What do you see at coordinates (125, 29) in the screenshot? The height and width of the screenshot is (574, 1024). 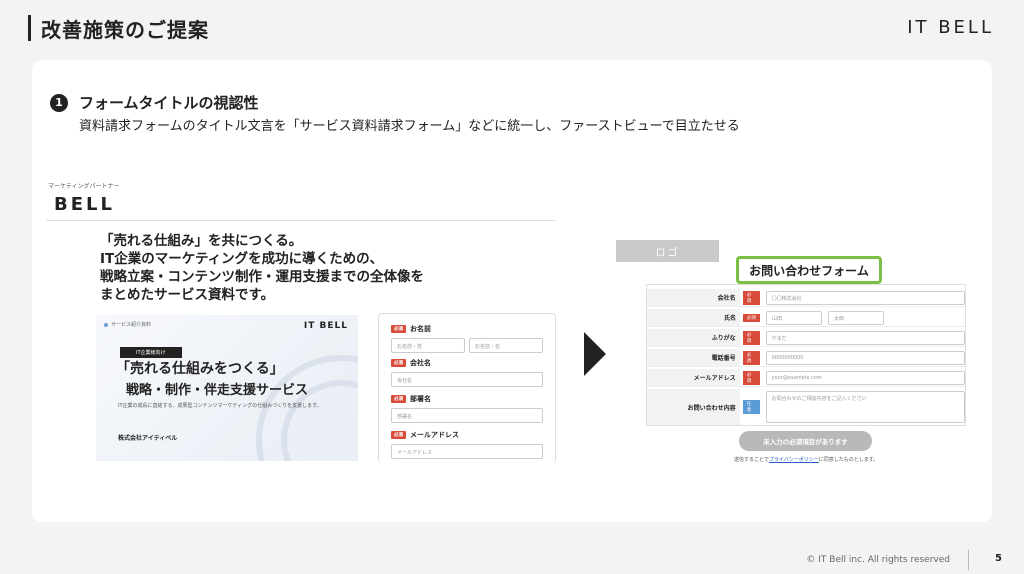 I see `page-title: 改善施策のご提案` at bounding box center [125, 29].